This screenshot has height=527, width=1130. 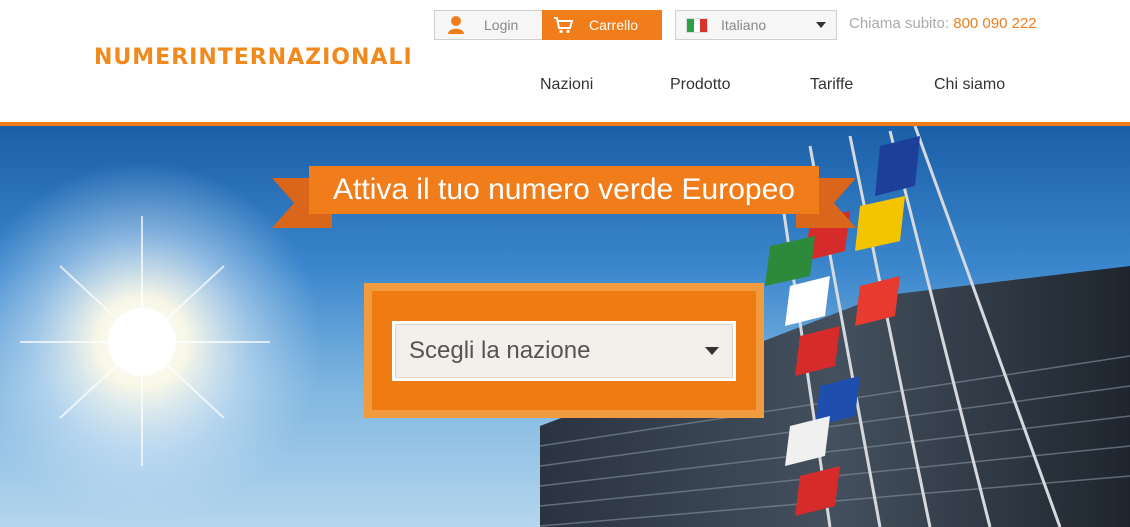 I want to click on login-button: Login, so click(x=488, y=25).